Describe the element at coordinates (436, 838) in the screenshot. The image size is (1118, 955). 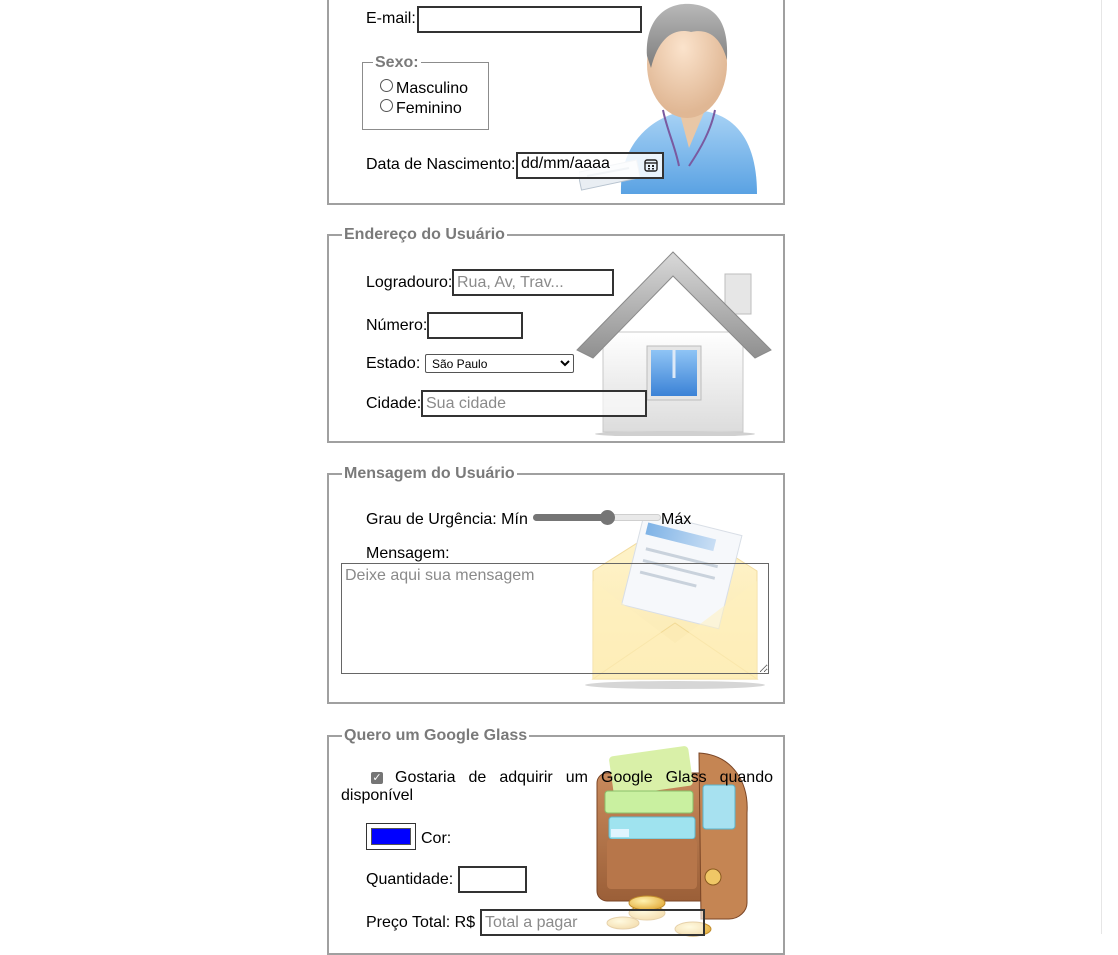
I see `color-label: Cor:` at that location.